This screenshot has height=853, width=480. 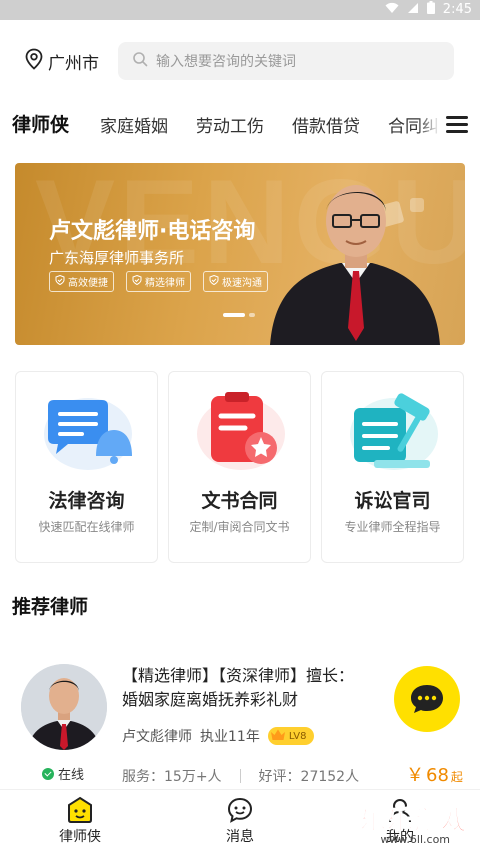 I want to click on online-status: 在线, so click(x=63, y=773).